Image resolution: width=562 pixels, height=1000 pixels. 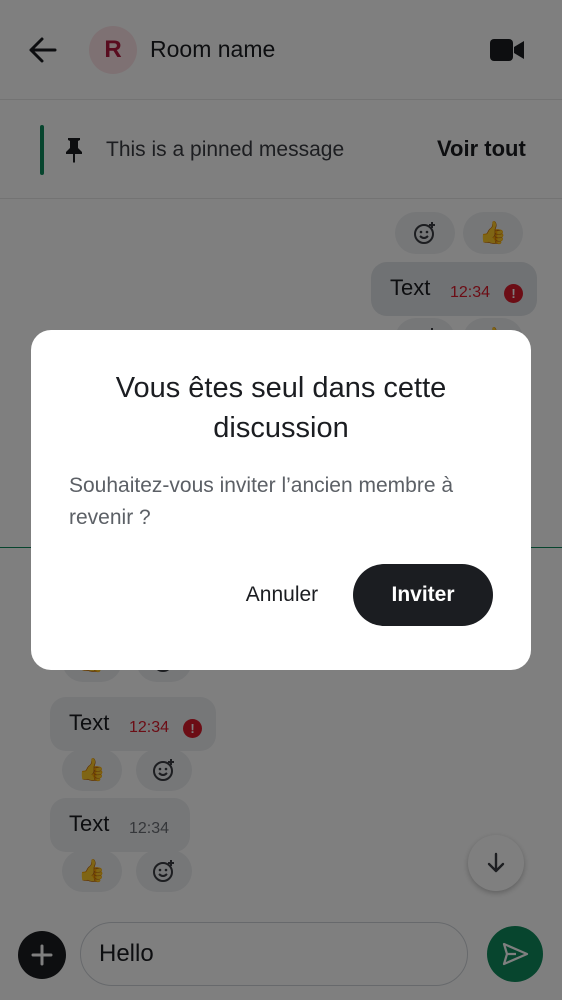 I want to click on dialog-title: Vous êtes seul dans cette discussion, so click(x=281, y=408).